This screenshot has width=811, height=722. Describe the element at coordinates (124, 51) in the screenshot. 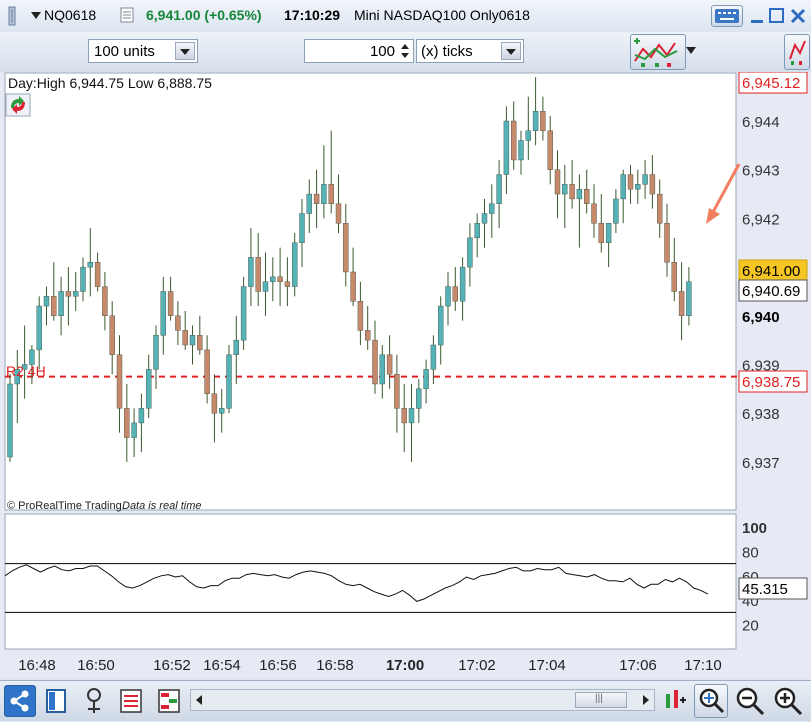

I see `units-value: 100 units` at that location.